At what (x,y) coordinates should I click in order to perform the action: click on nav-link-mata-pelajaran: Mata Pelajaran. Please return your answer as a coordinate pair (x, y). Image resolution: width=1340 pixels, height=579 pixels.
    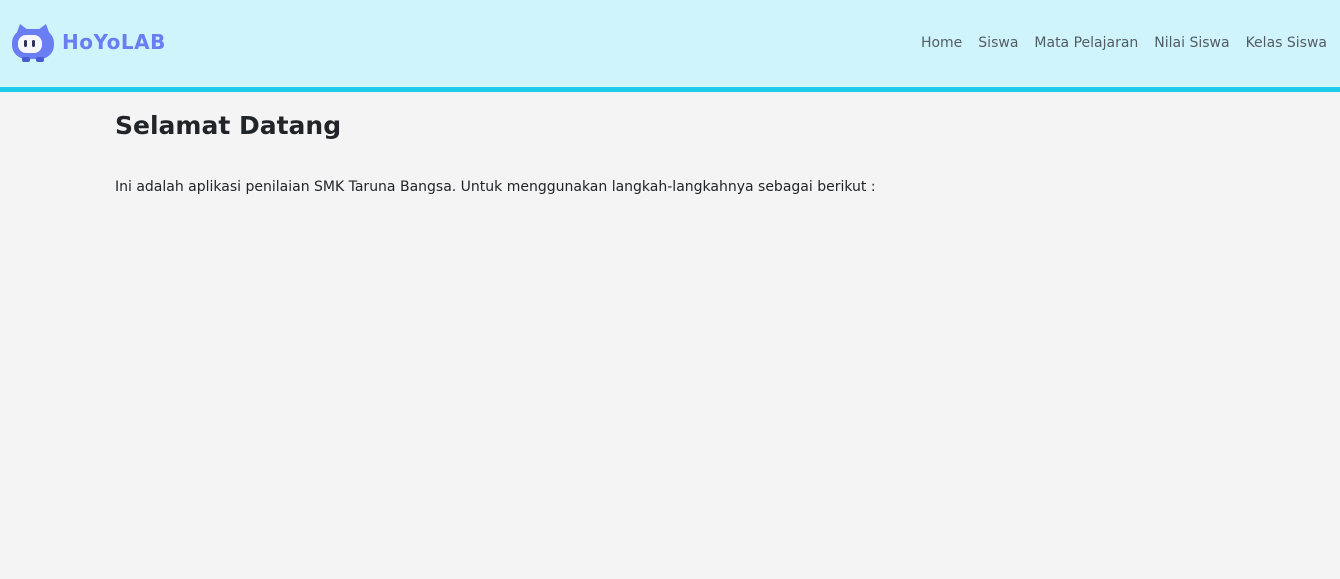
    Looking at the image, I should click on (1086, 43).